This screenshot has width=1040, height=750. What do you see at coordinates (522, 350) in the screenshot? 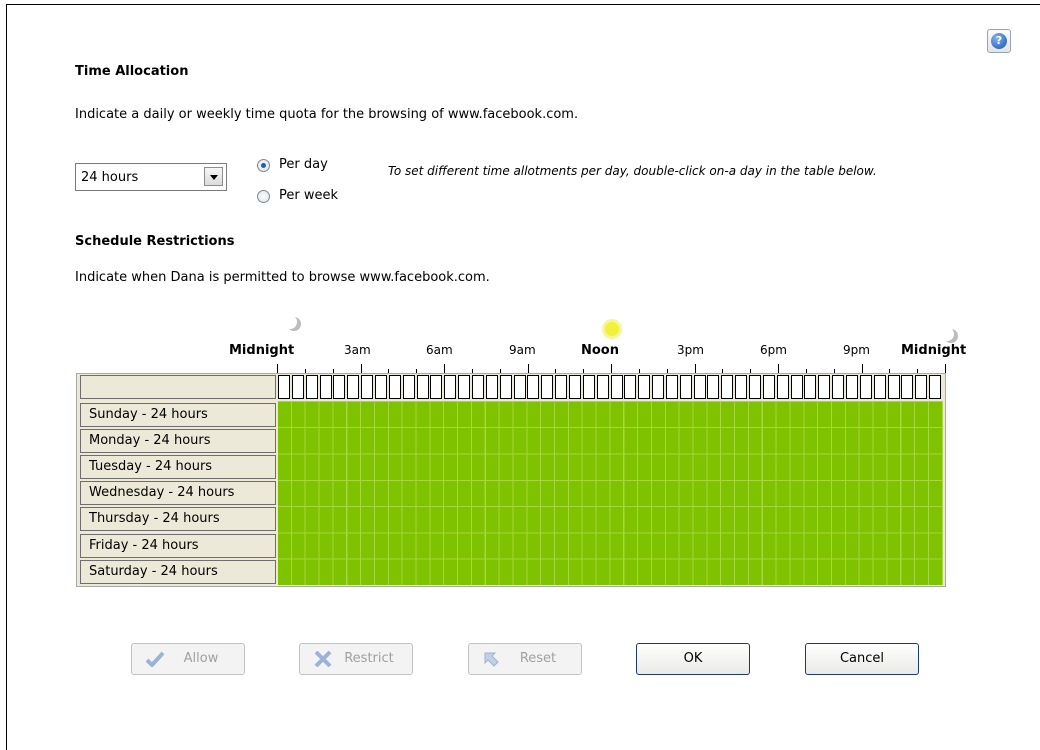
I see `time-label: 9am` at bounding box center [522, 350].